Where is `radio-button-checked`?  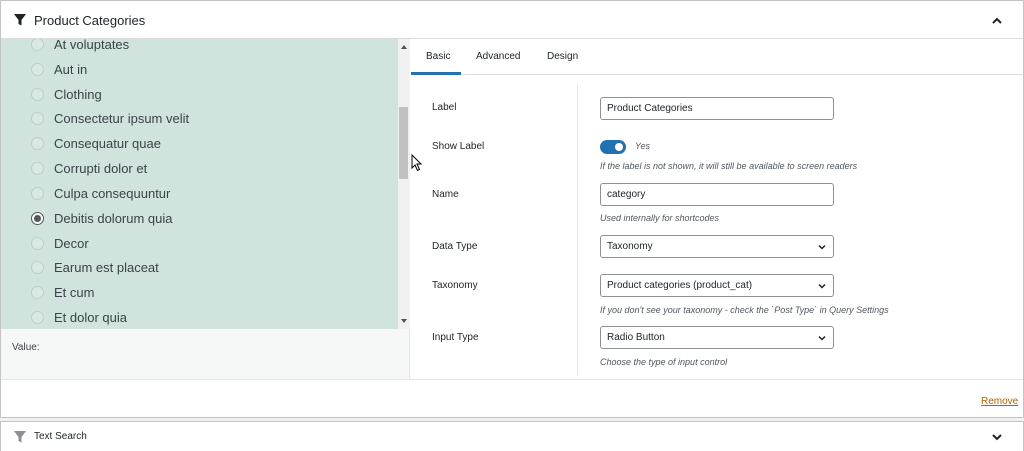 radio-button-checked is located at coordinates (37, 218).